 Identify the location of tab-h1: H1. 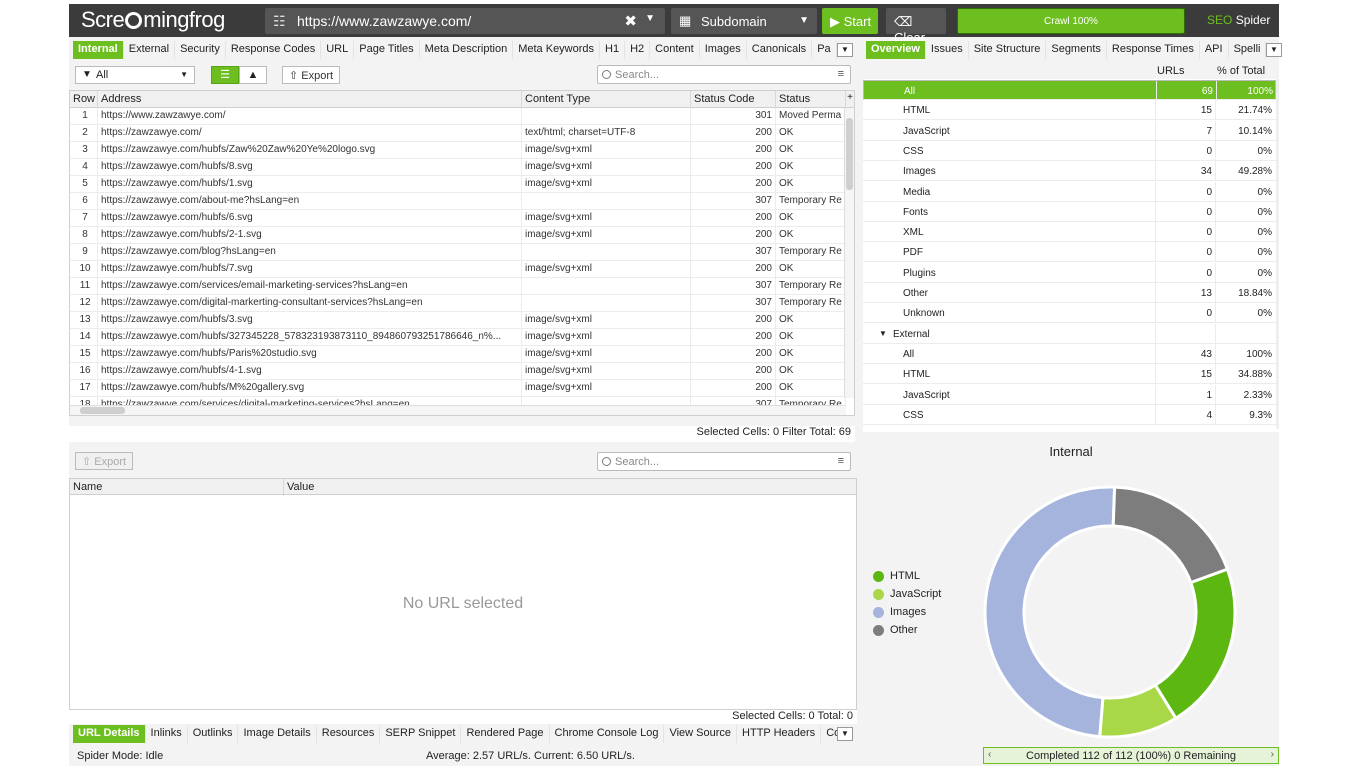
(613, 50).